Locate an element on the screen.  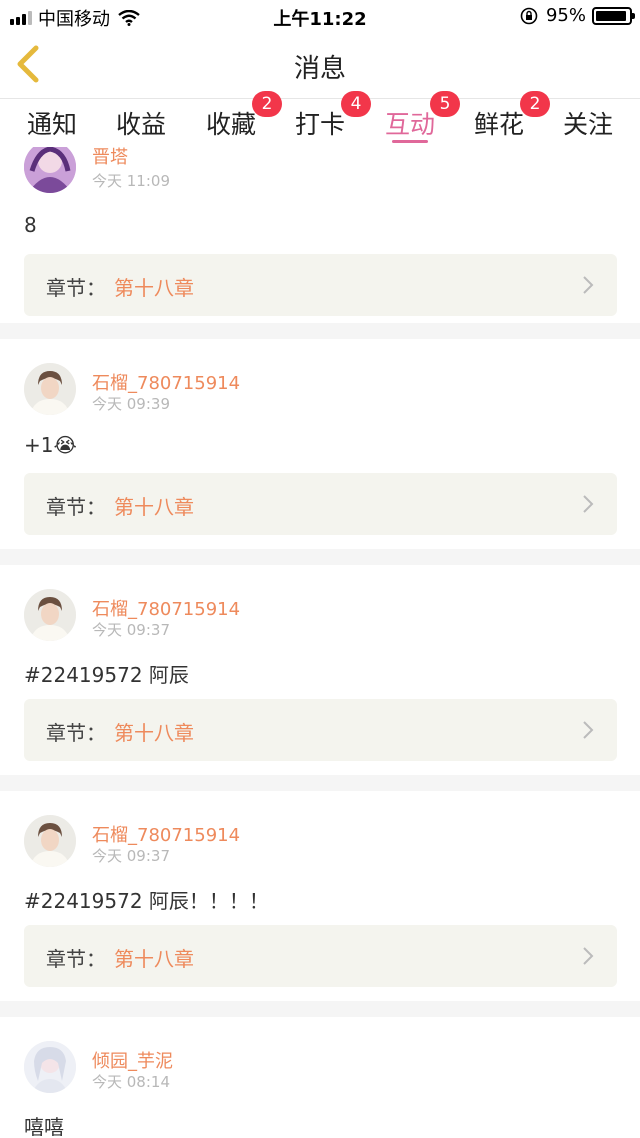
tab-flowers: 鲜花 is located at coordinates (499, 125).